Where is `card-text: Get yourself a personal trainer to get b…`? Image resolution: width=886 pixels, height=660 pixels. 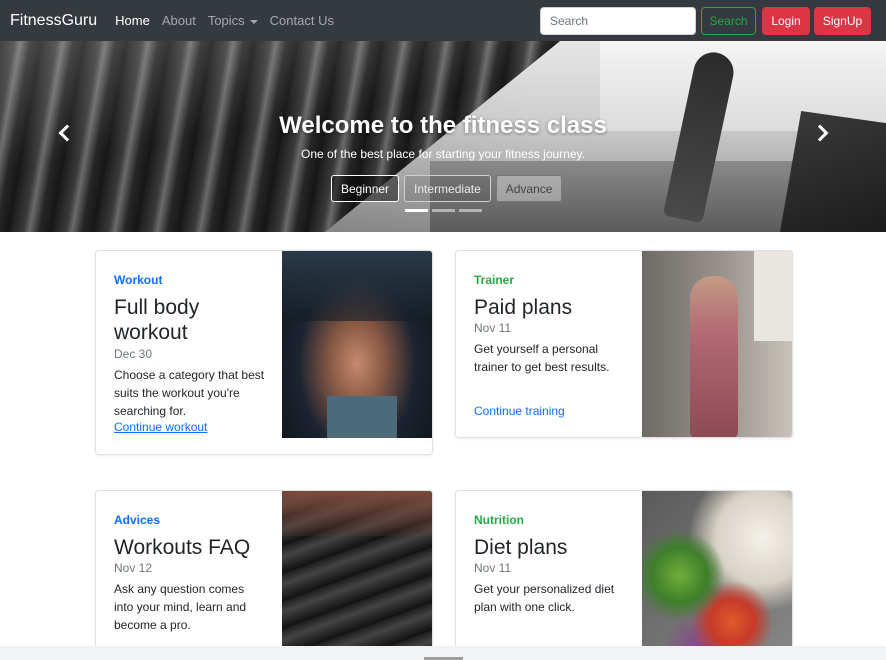 card-text: Get yourself a personal trainer to get b… is located at coordinates (542, 358).